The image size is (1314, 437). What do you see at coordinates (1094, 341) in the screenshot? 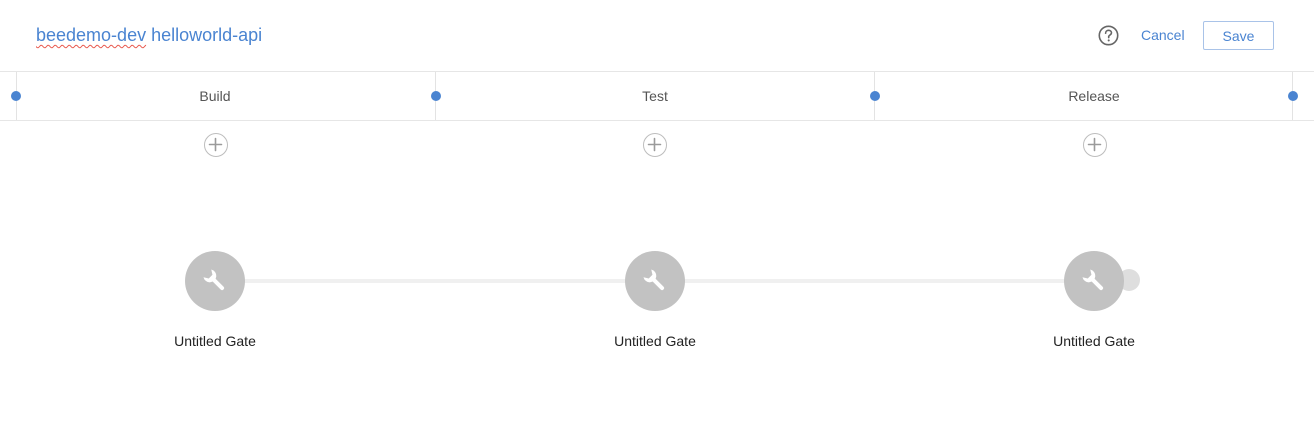
I see `gate-label-release: Untitled Gate` at bounding box center [1094, 341].